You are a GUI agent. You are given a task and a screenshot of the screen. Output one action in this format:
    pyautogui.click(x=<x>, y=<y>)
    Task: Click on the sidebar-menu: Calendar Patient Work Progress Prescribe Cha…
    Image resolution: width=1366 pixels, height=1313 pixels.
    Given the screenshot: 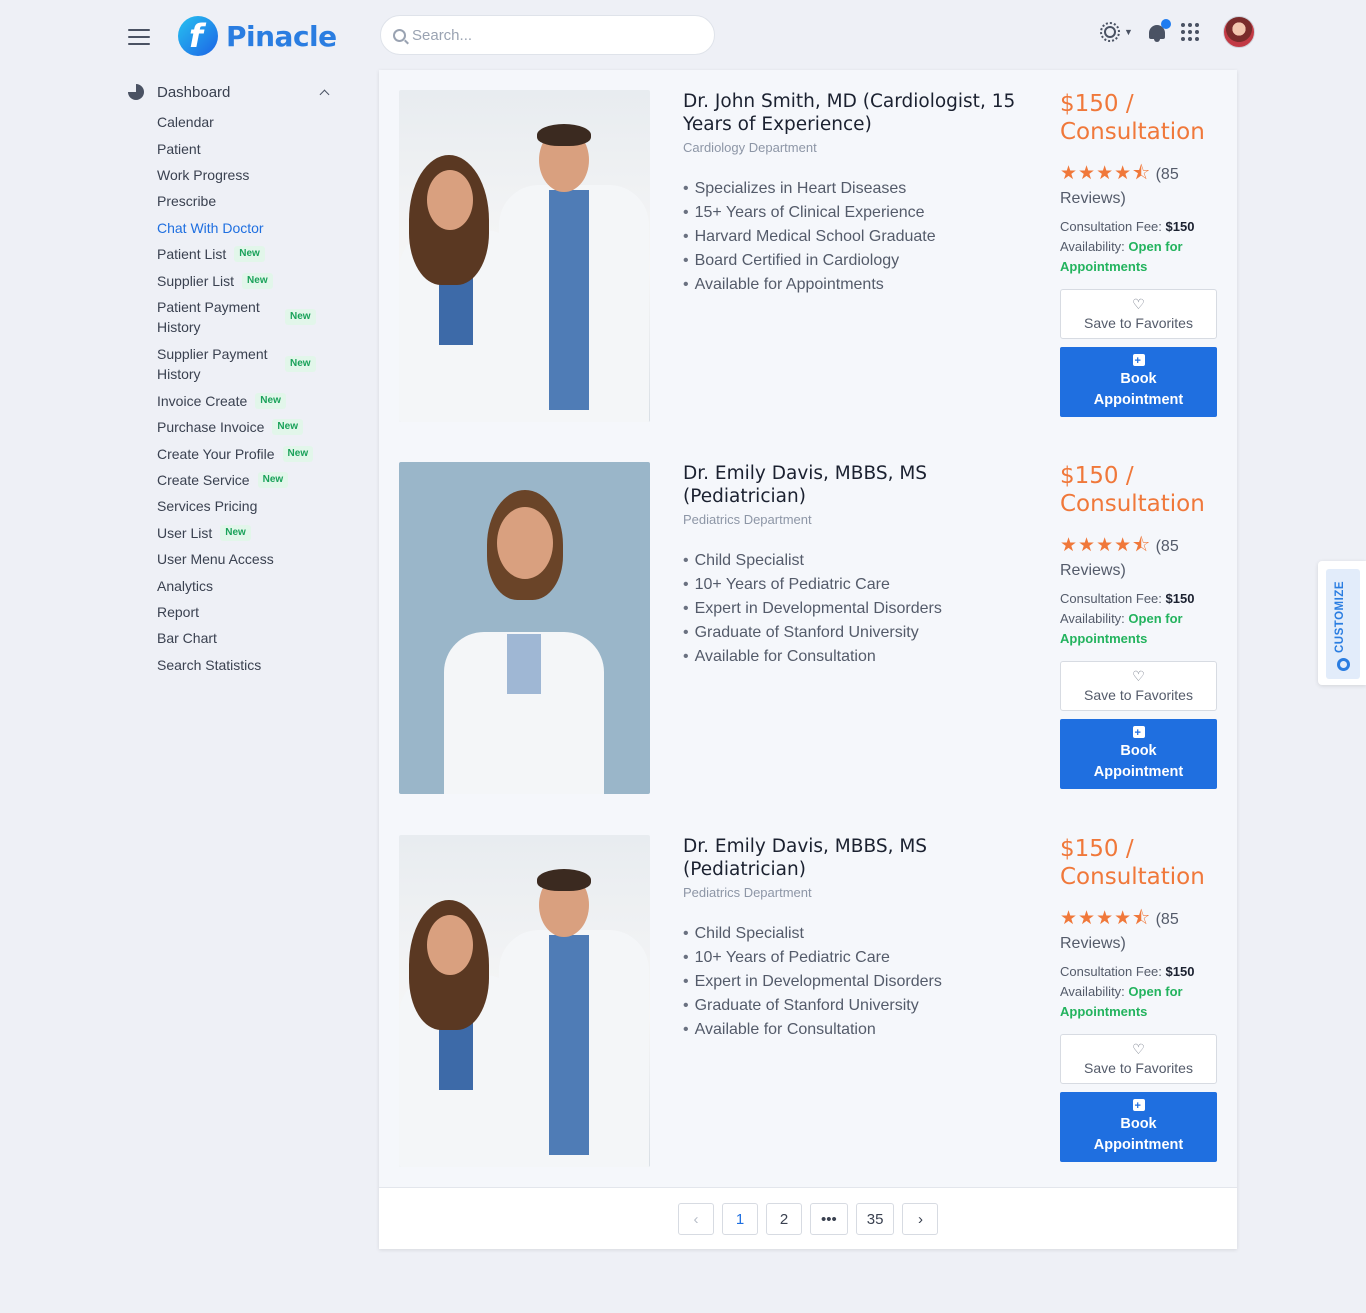 What is the action you would take?
    pyautogui.click(x=233, y=393)
    